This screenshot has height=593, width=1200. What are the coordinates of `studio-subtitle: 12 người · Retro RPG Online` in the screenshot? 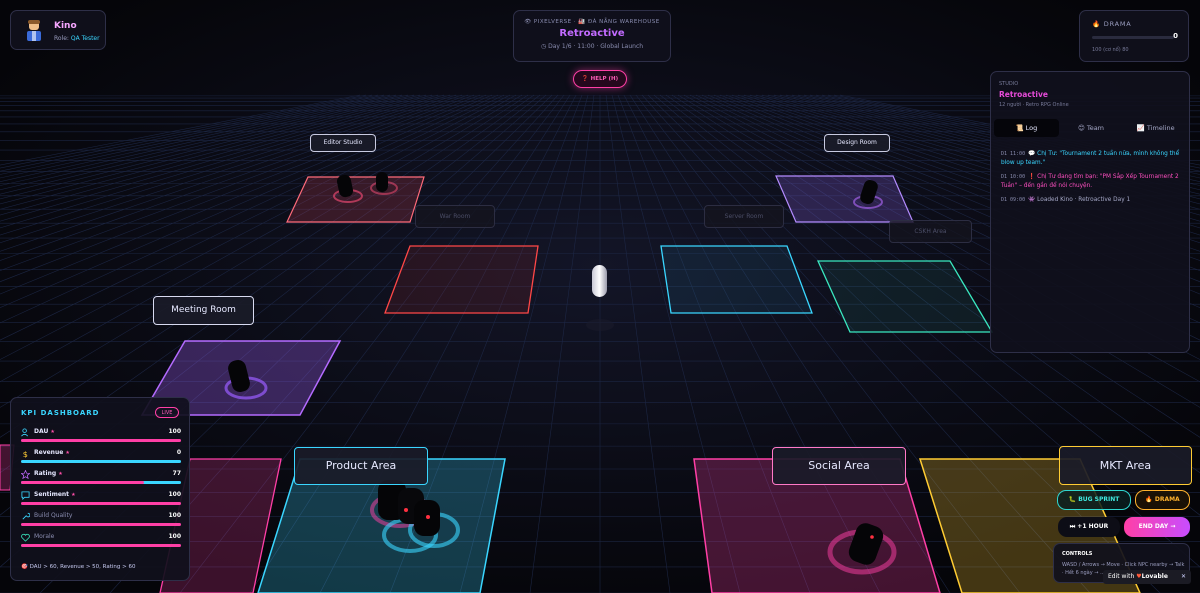 It's located at (1034, 105).